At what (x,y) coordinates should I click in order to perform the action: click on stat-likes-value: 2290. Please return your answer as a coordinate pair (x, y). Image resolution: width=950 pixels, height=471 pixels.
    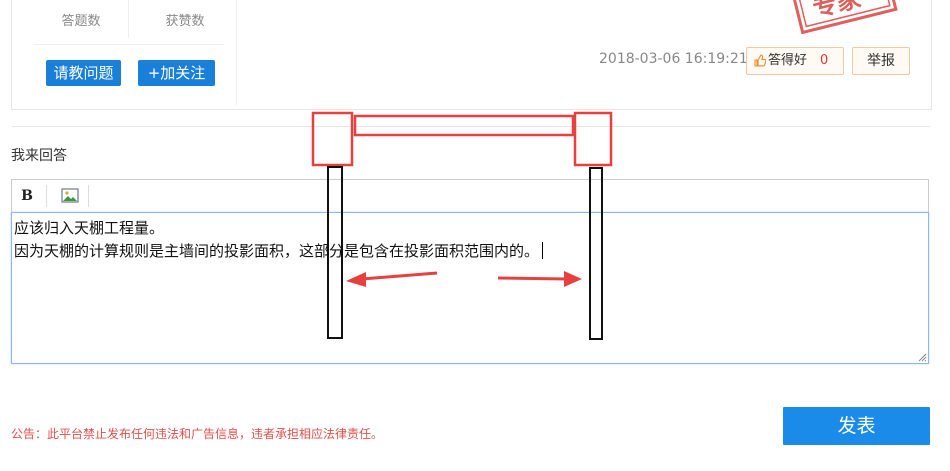
    Looking at the image, I should click on (185, 2).